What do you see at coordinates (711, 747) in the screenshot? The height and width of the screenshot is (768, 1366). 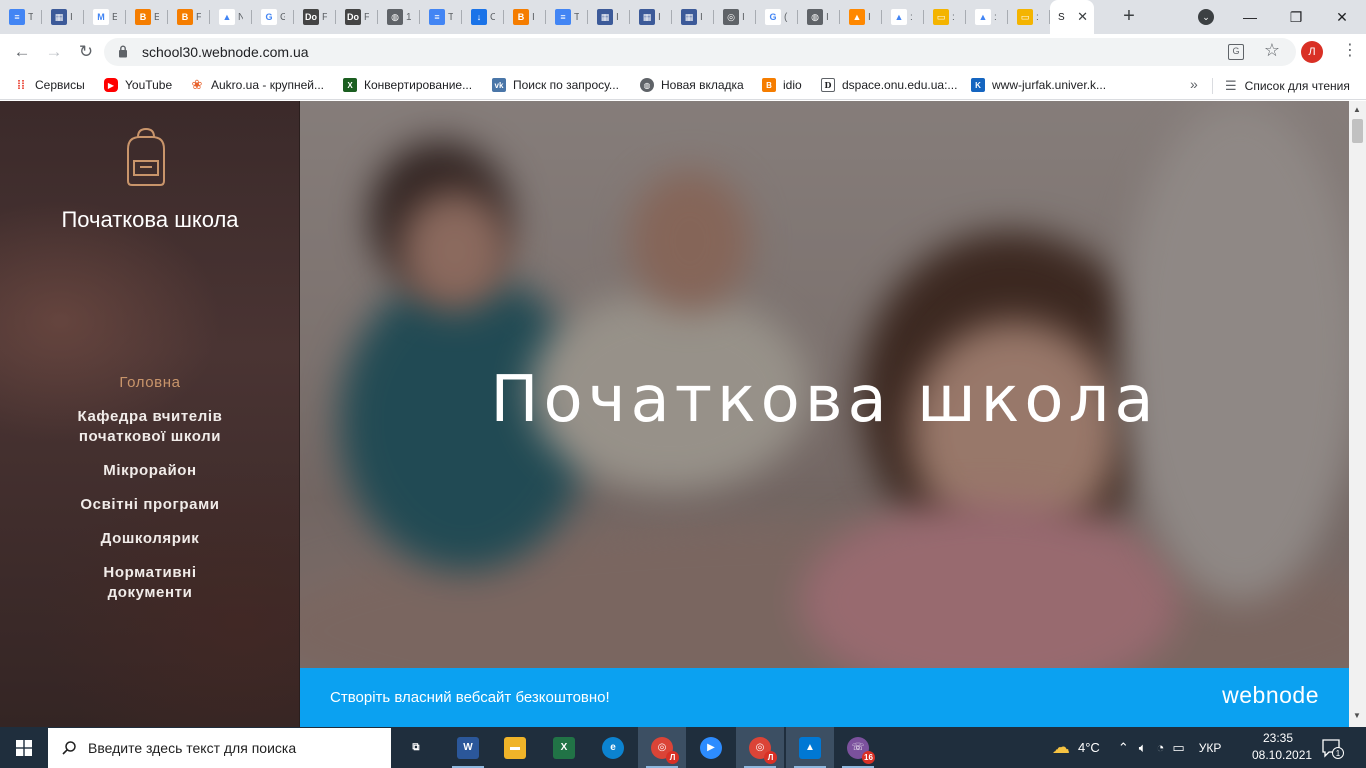 I see `taskbar-app-zoom: ▶` at bounding box center [711, 747].